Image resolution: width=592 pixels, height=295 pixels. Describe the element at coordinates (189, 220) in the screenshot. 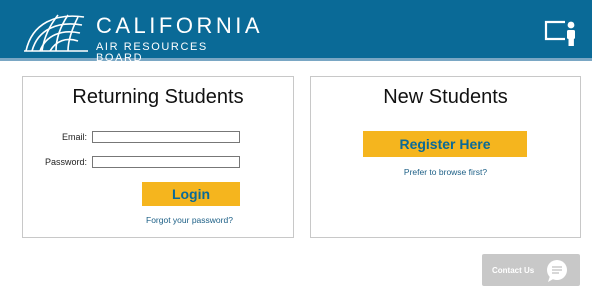

I see `forgot-password-link: Forgot your password?` at that location.